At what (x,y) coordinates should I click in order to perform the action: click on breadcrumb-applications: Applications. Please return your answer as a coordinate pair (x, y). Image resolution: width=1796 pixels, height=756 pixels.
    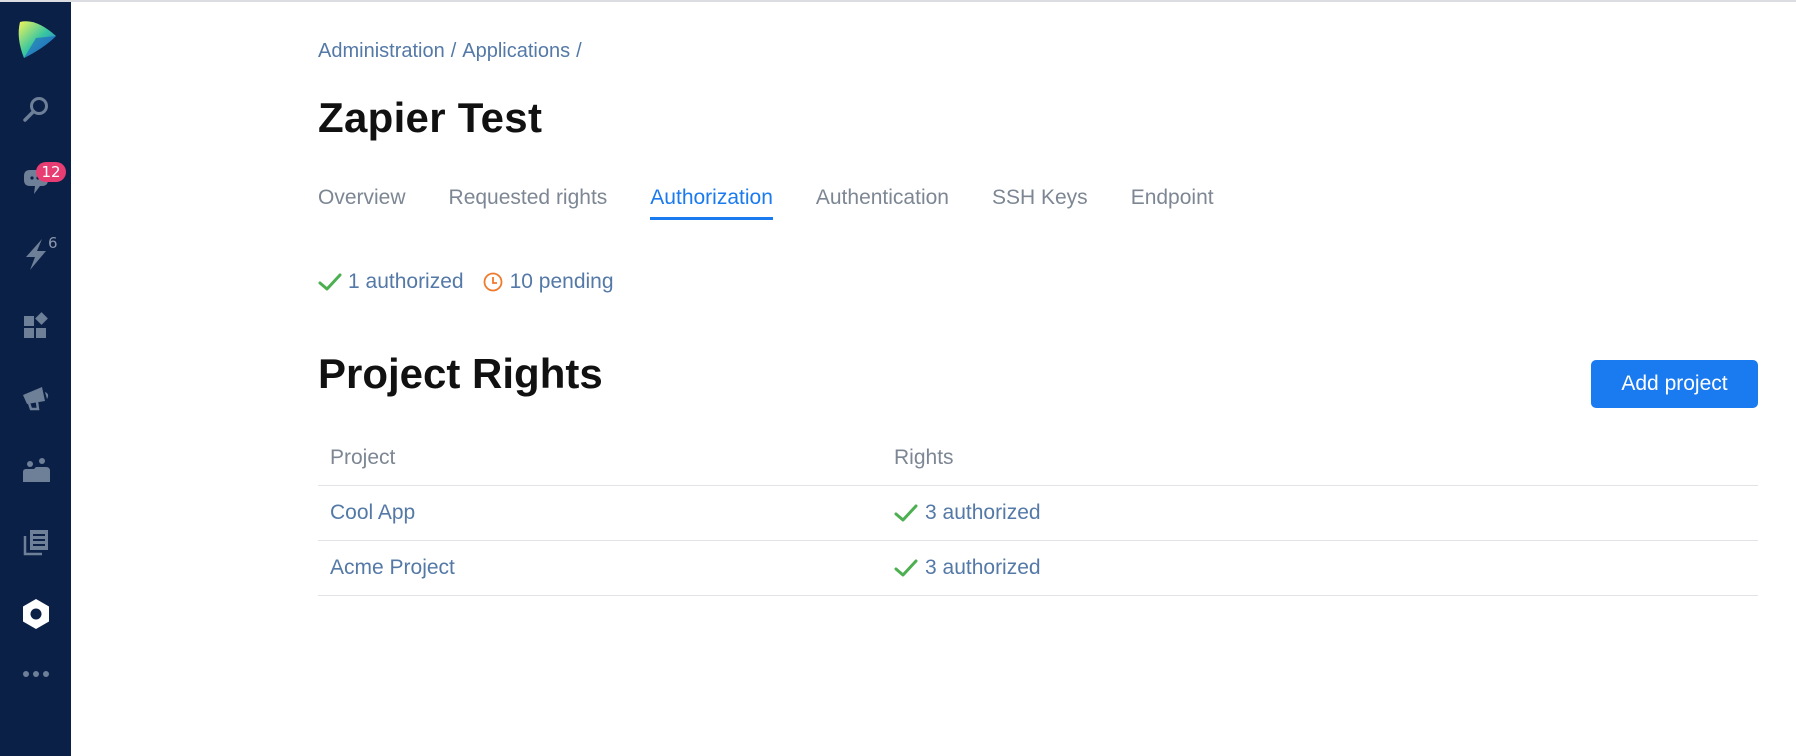
    Looking at the image, I should click on (516, 51).